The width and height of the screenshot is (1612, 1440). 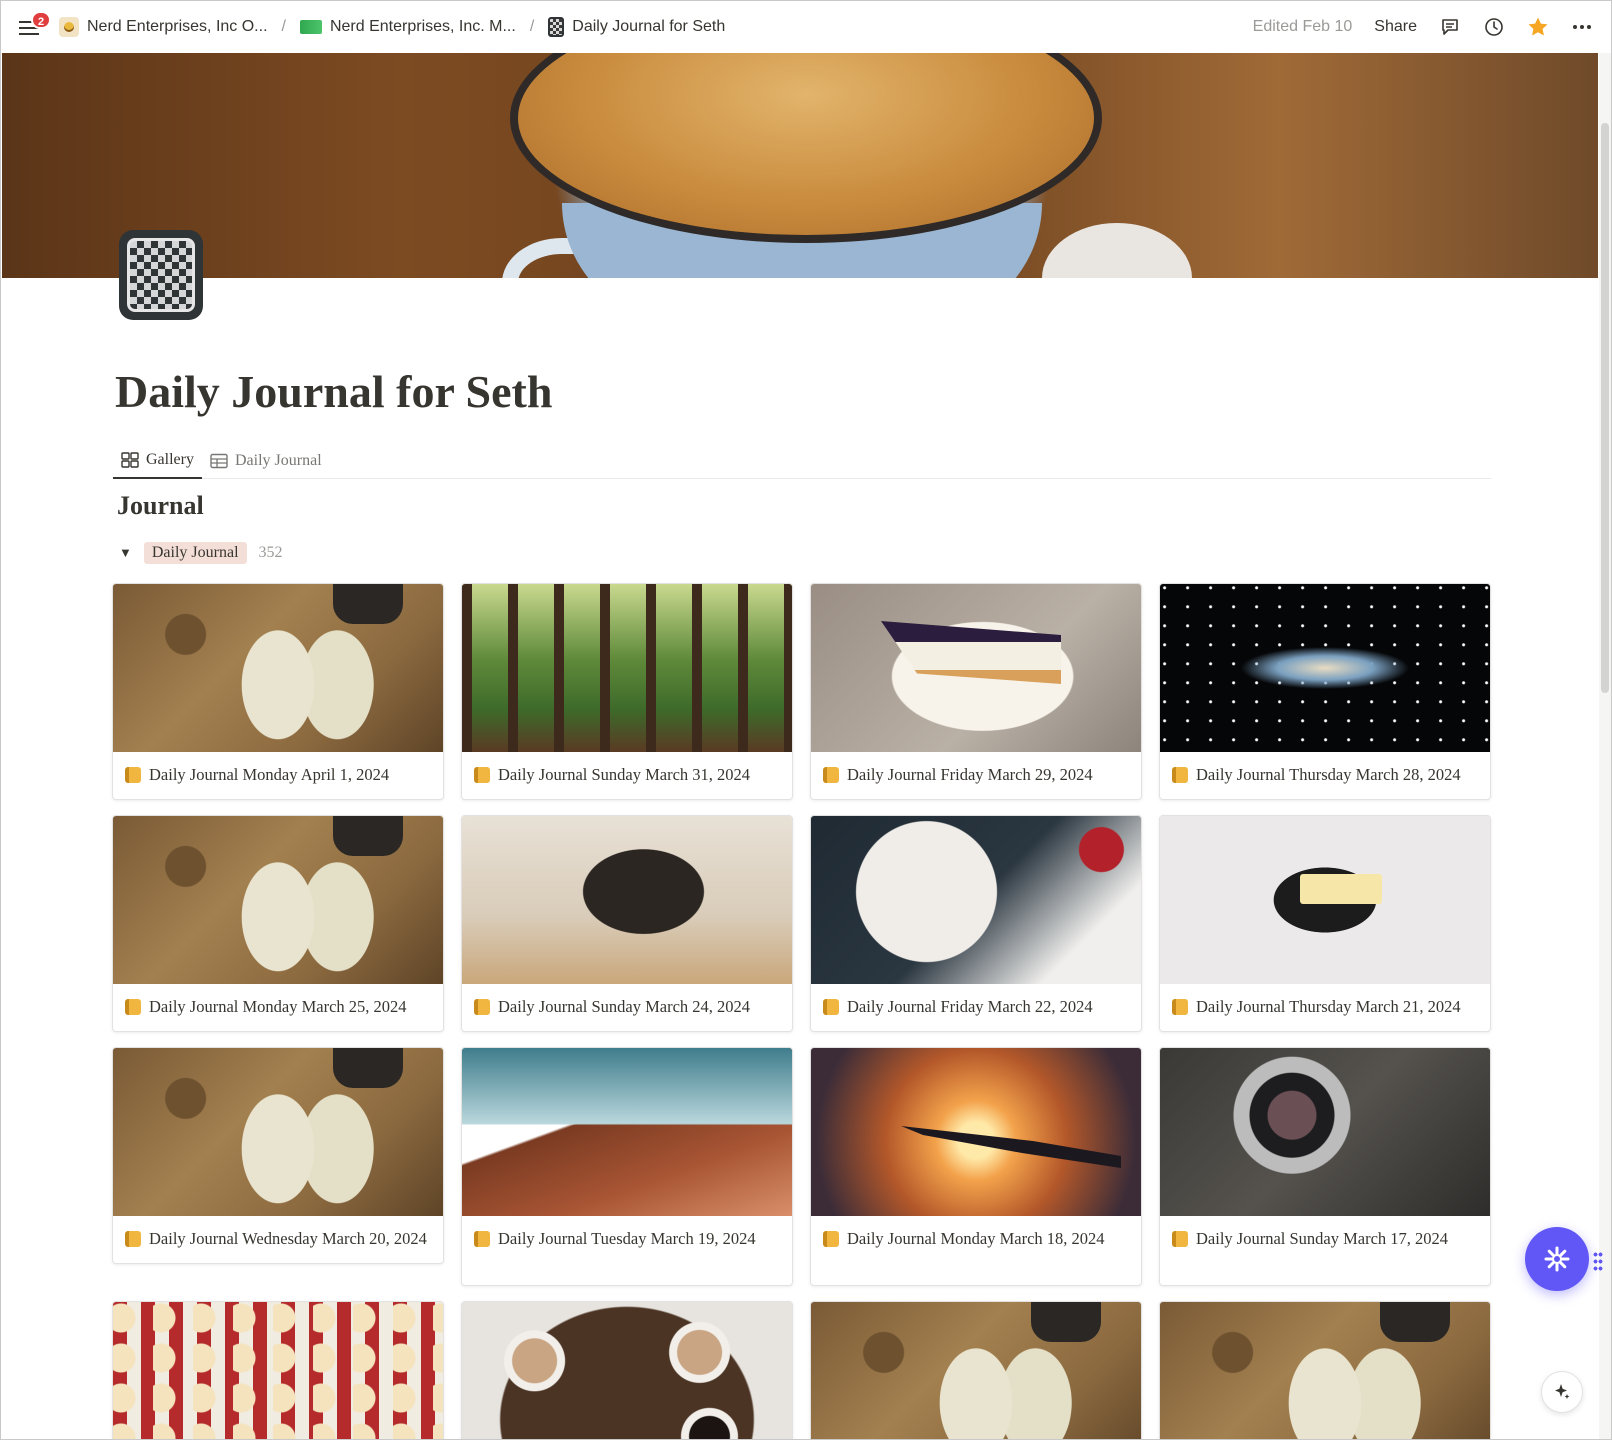 I want to click on card-title: Daily Journal Monday March 25, 2024, so click(x=278, y=1006).